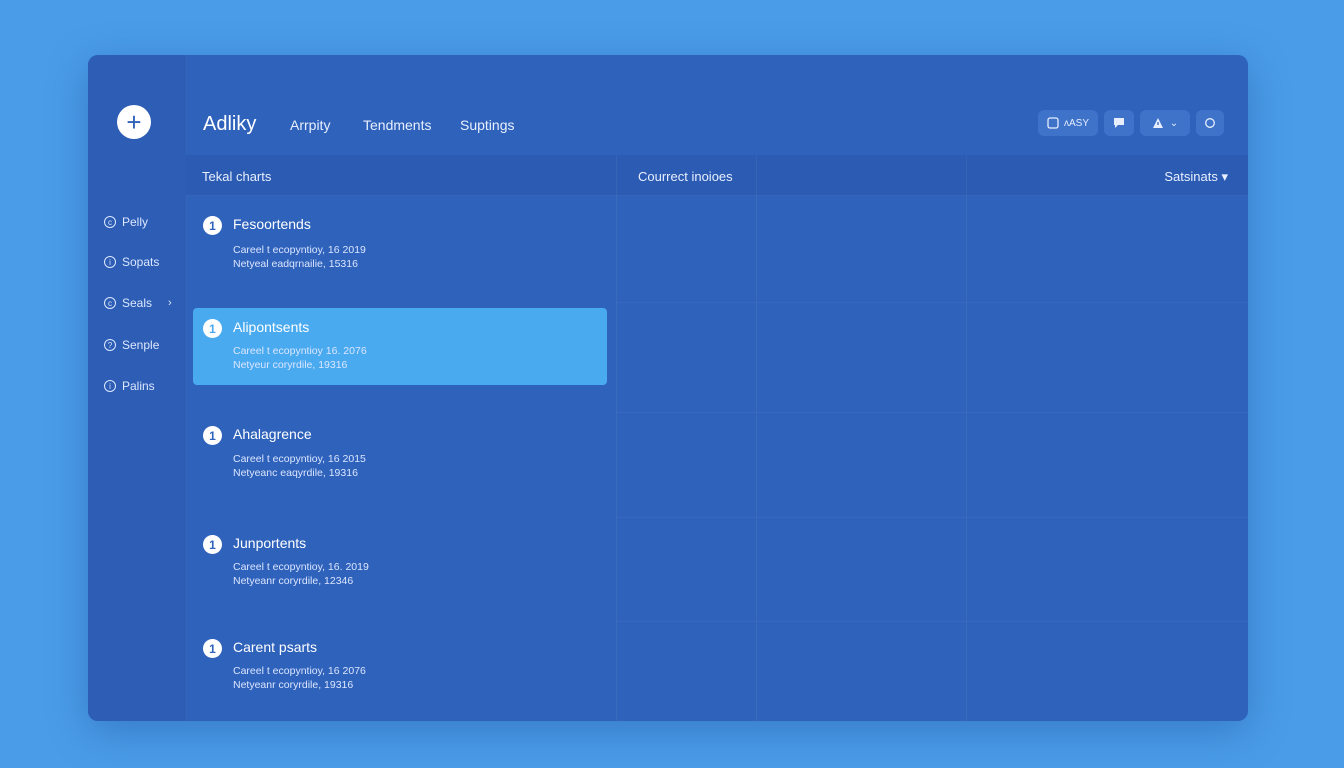  Describe the element at coordinates (272, 434) in the screenshot. I see `list-item-title: Ahalagrence` at that location.